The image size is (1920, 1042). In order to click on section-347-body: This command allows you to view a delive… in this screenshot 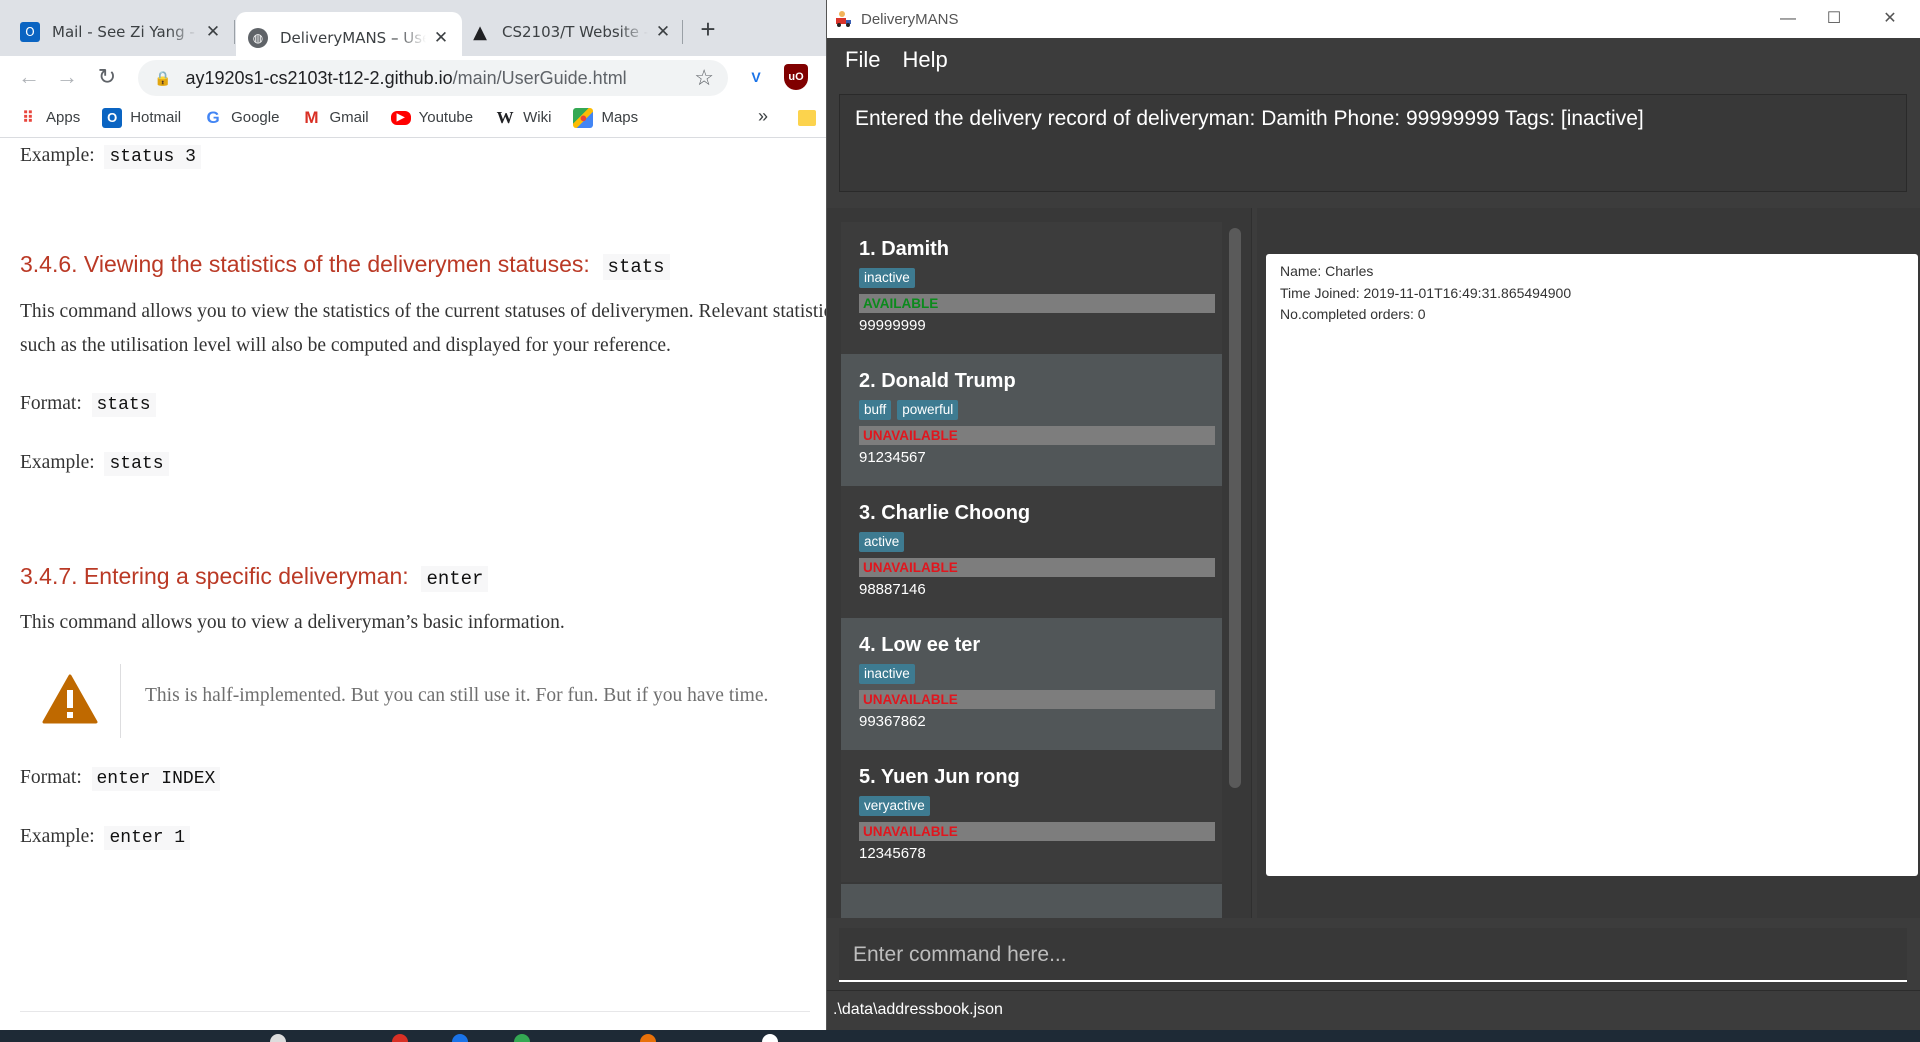, I will do `click(292, 622)`.